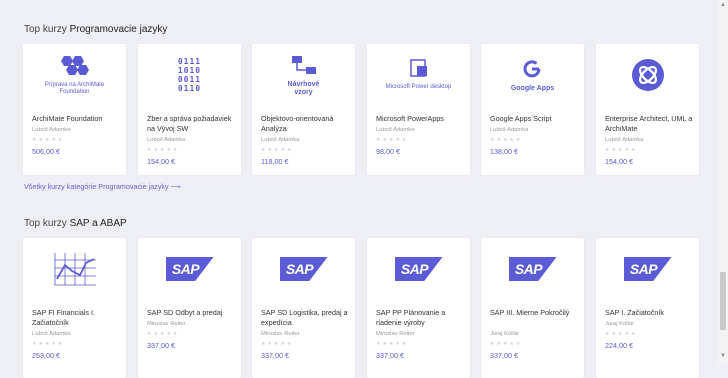 This screenshot has height=378, width=728. I want to click on chart-icon, so click(74, 269).